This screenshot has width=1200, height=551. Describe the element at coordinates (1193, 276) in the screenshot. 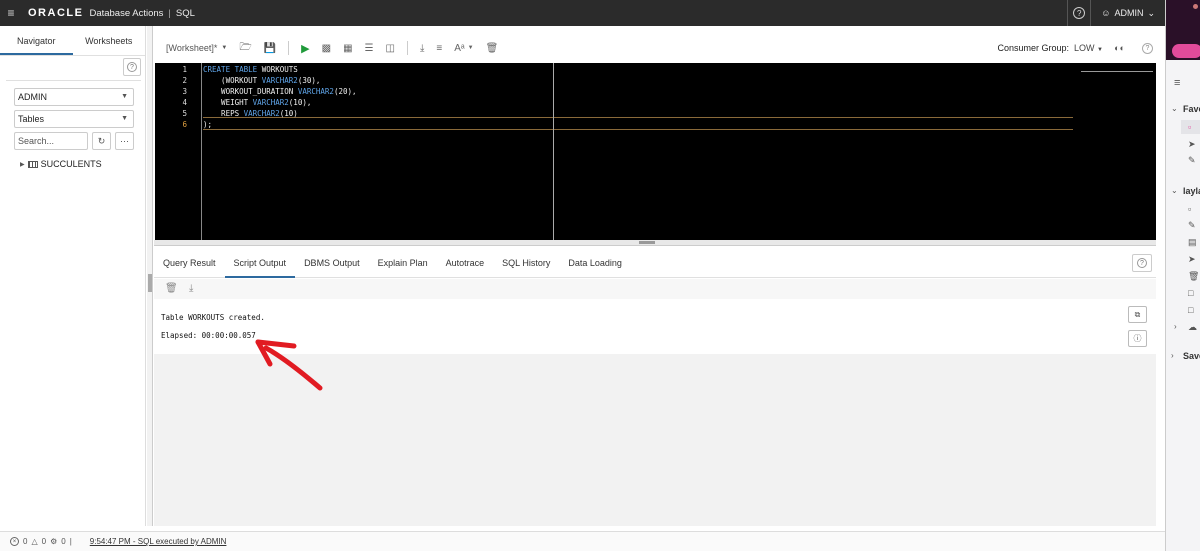

I see `trash-icon: 🗑` at that location.